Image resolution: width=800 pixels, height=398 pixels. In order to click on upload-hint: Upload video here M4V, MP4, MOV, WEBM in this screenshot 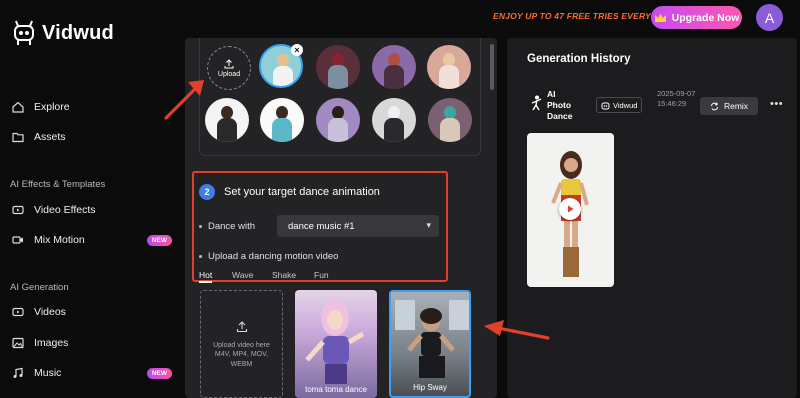, I will do `click(241, 355)`.